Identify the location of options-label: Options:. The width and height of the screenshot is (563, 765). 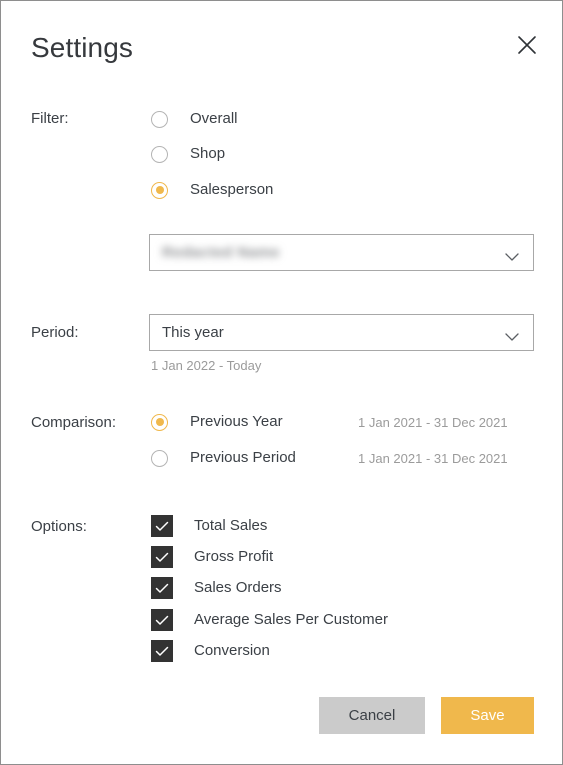
(59, 526).